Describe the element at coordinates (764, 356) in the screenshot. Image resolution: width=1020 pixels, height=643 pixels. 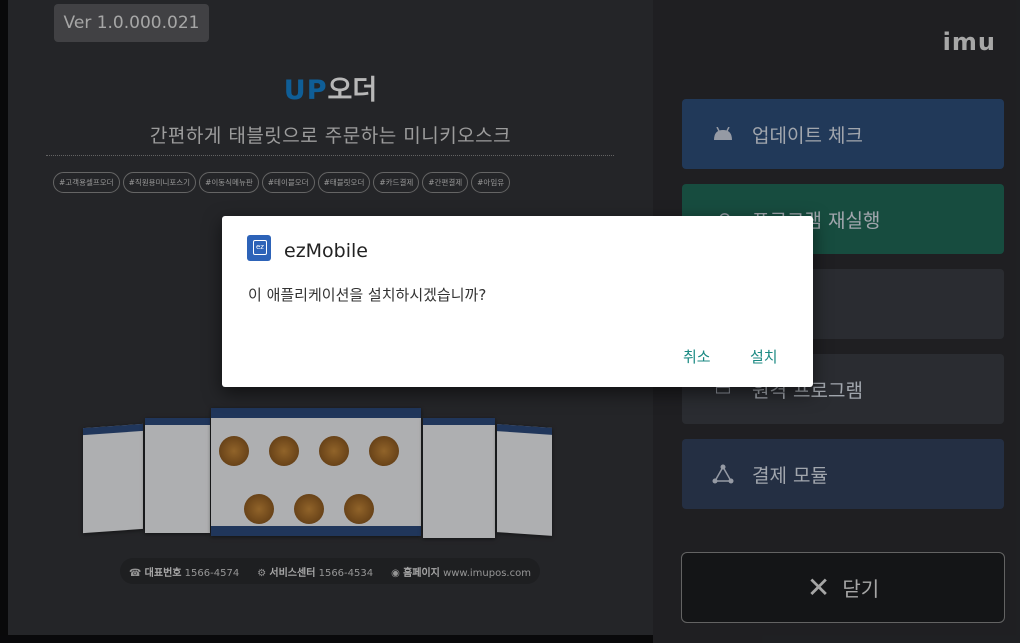
I see `install-button: 설치` at that location.